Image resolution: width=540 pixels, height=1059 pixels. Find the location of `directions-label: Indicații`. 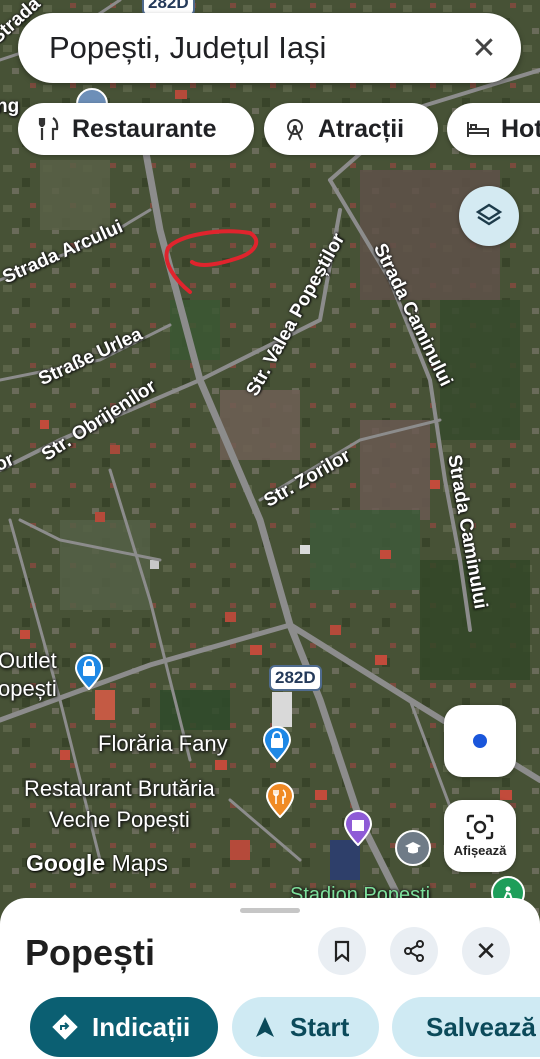

directions-label: Indicații is located at coordinates (141, 1026).